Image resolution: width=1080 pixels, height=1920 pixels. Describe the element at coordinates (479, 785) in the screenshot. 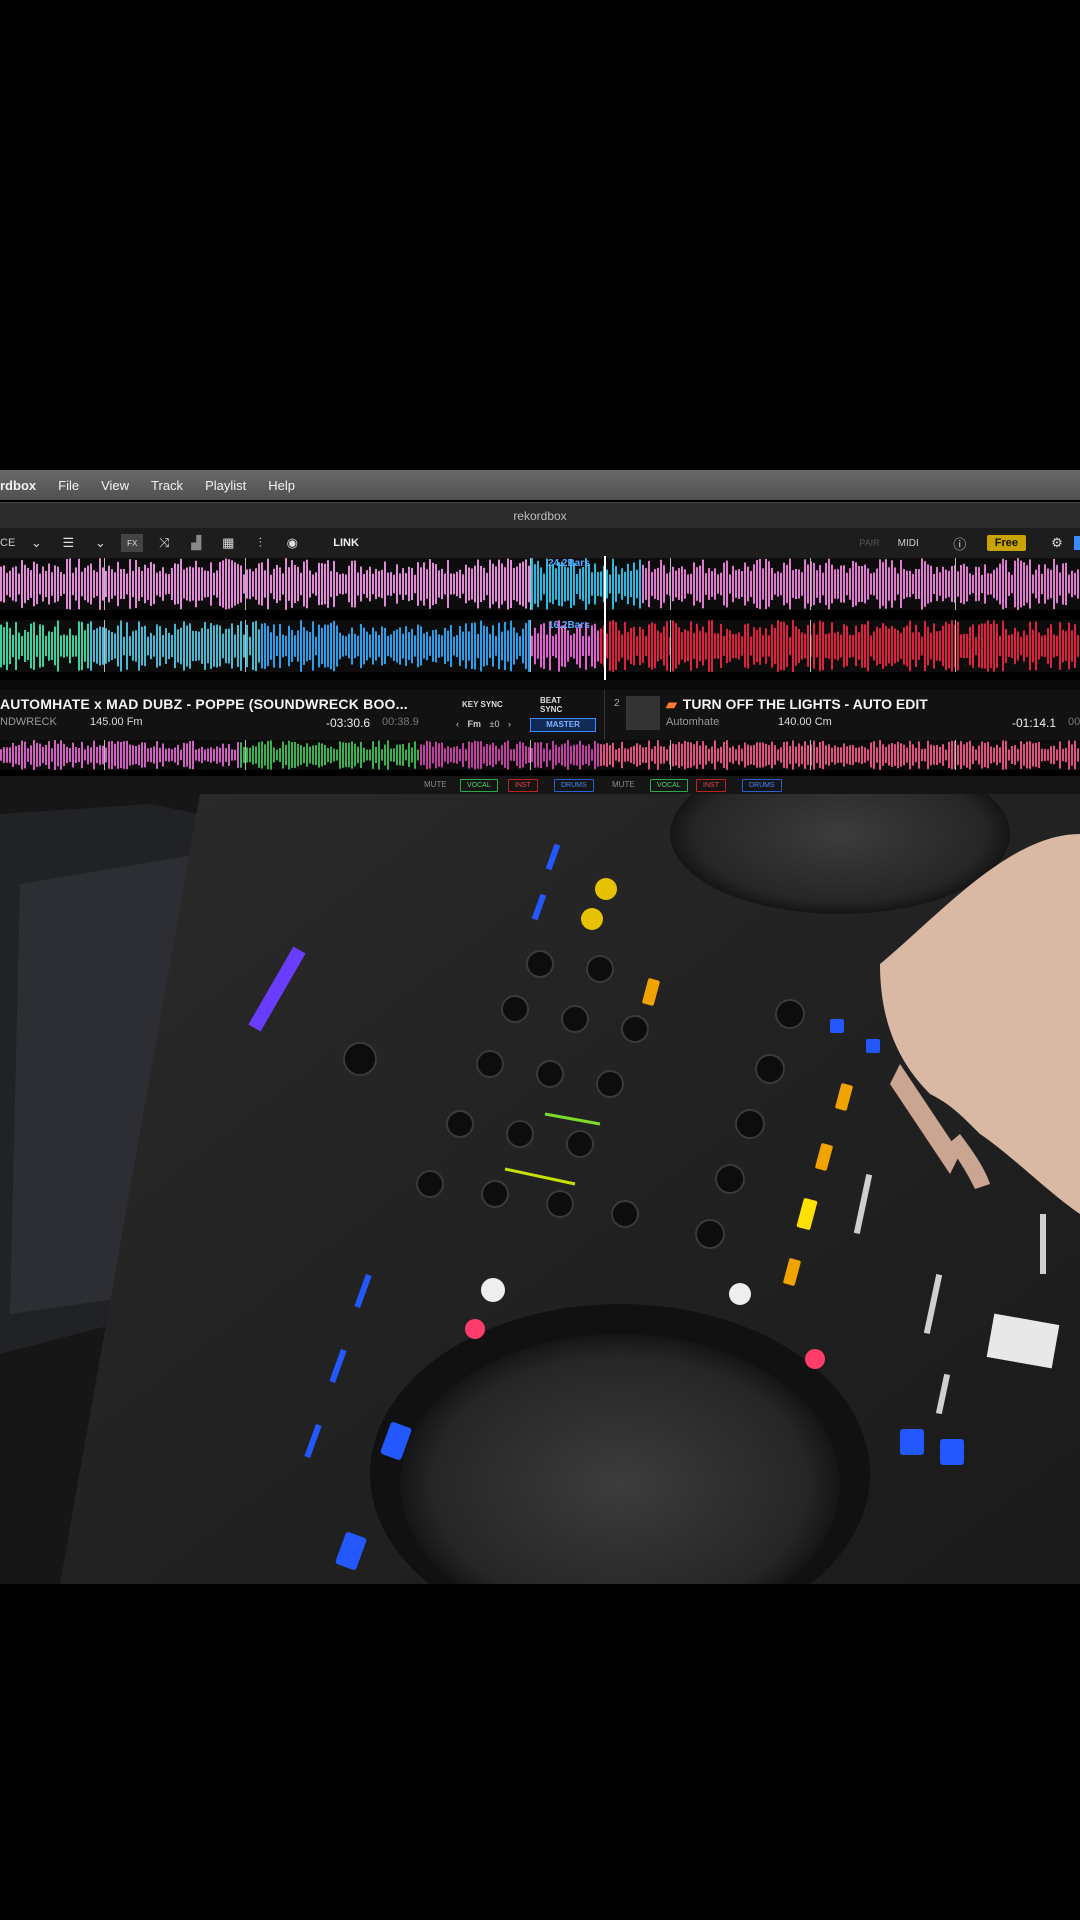

I see `deck-a-vocal-button: VOCAL` at that location.